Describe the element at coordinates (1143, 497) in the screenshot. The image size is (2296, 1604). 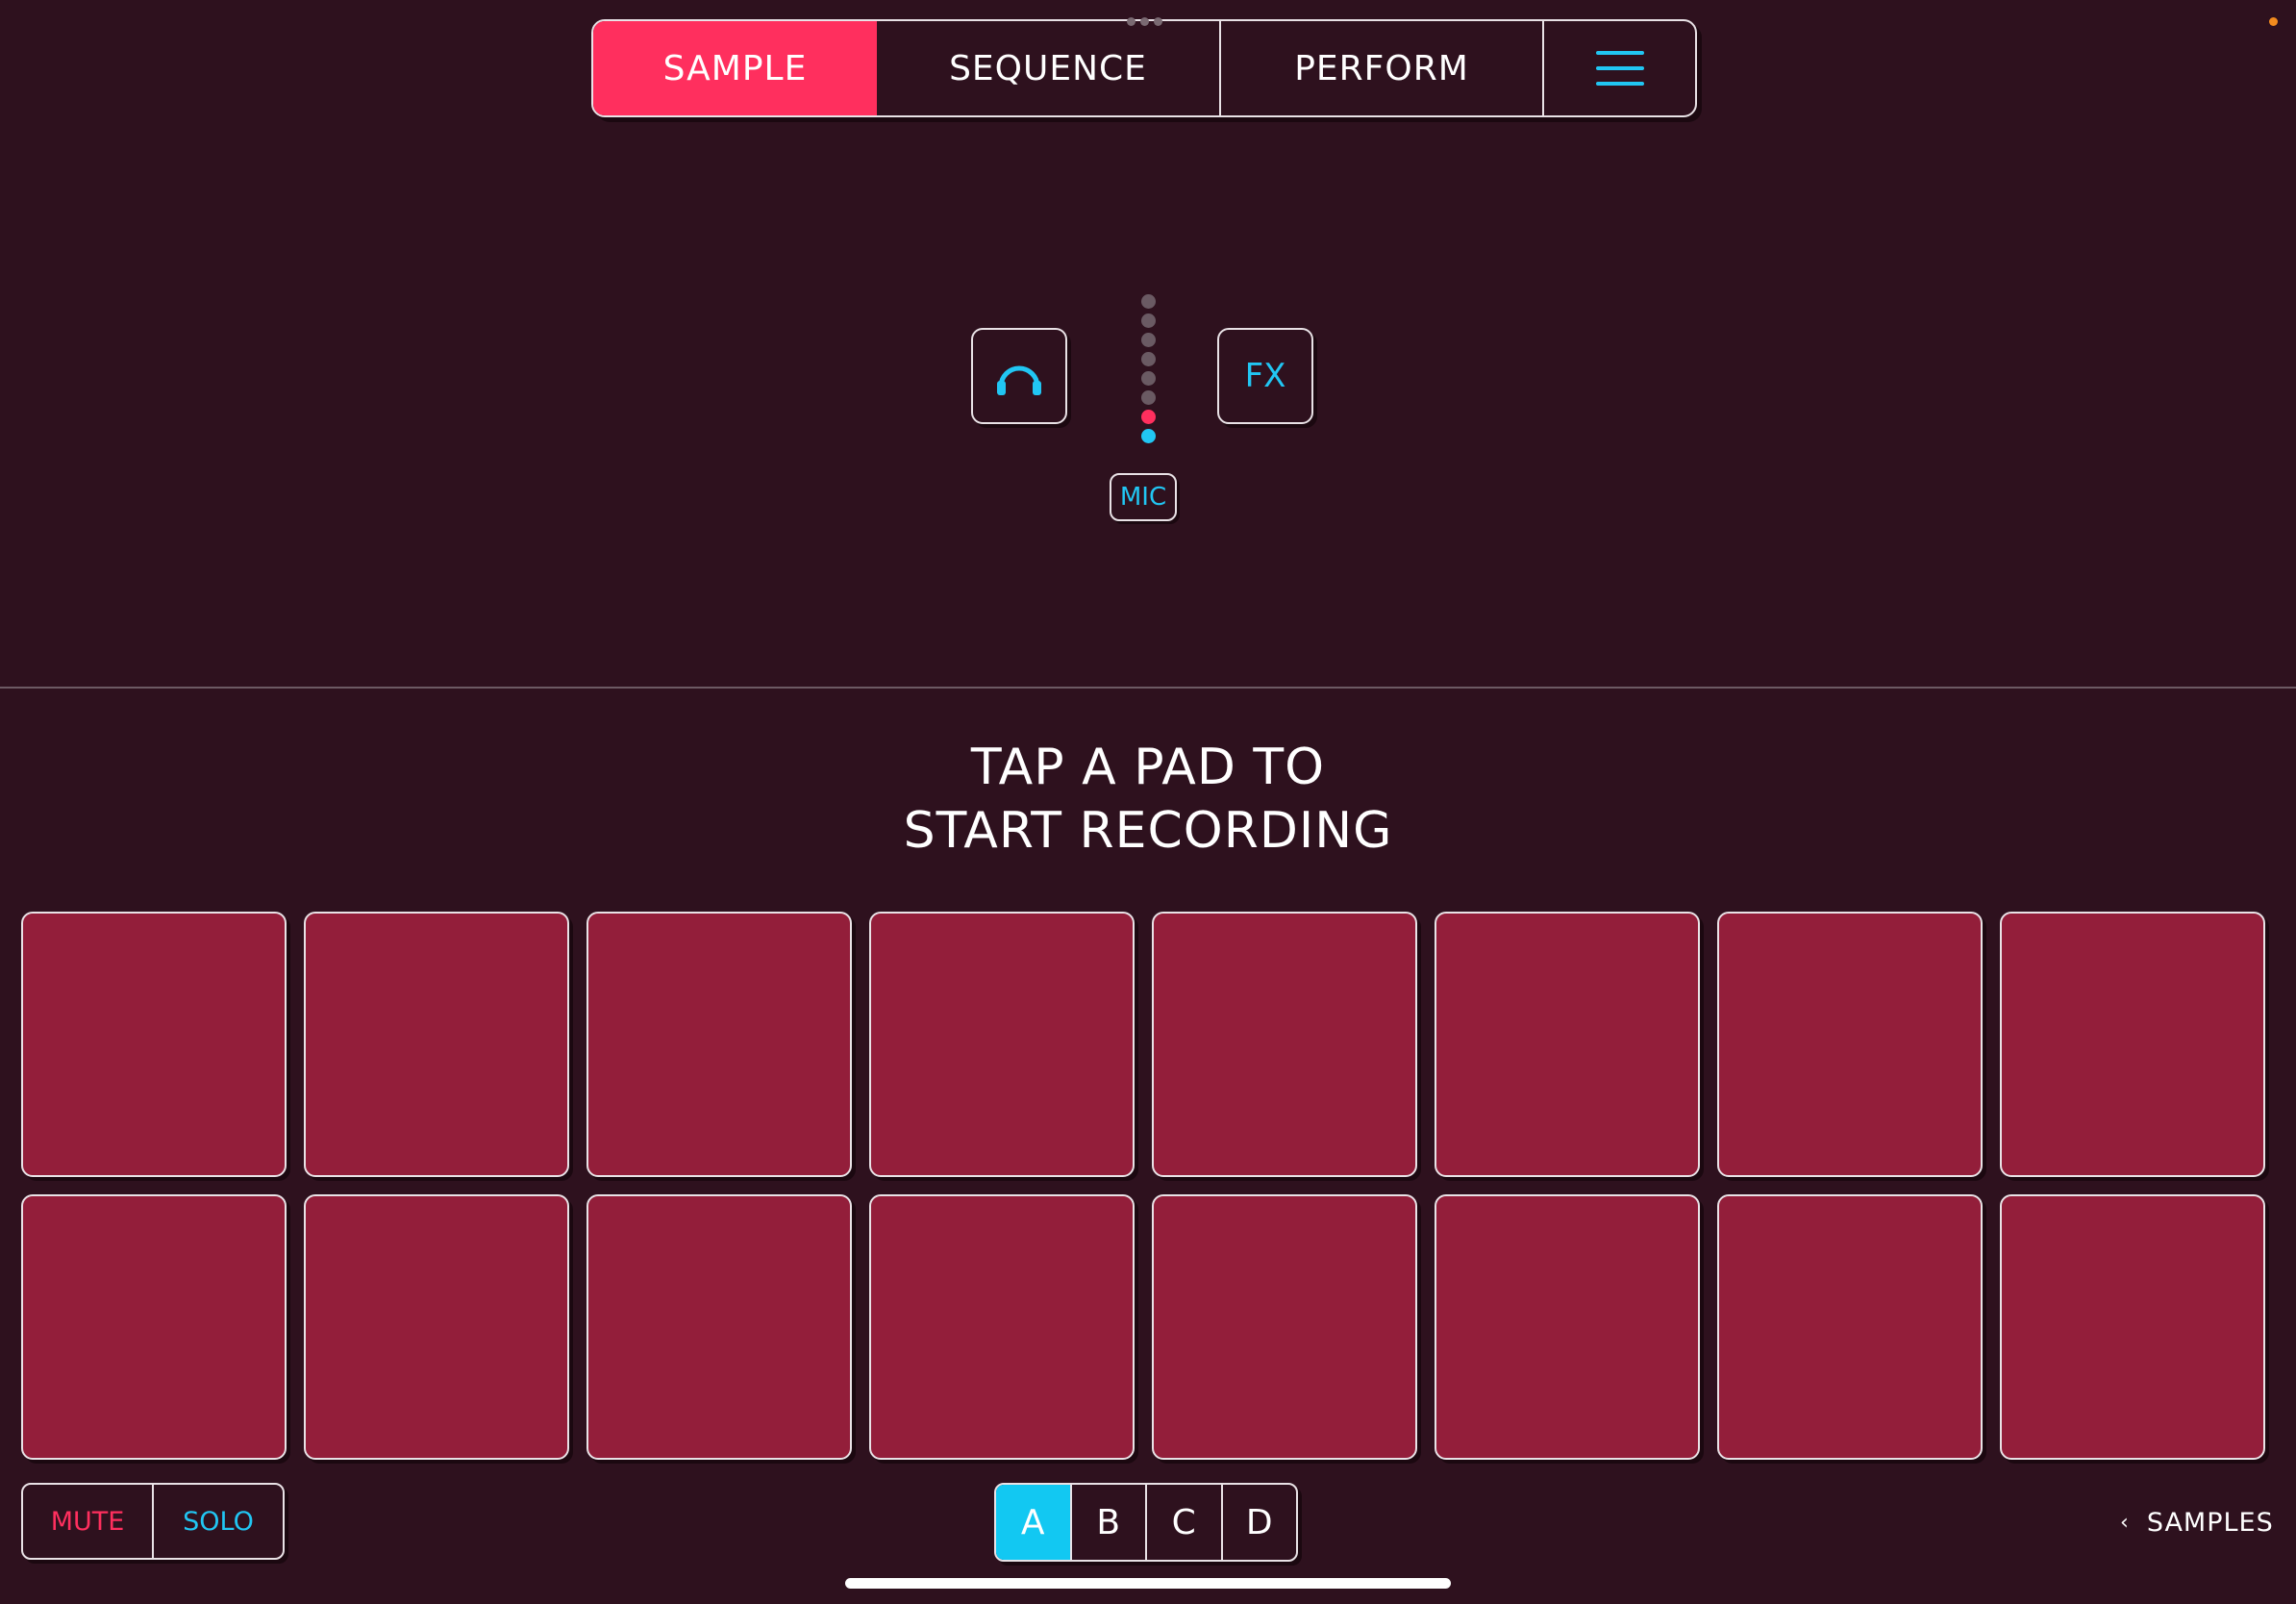
I see `mic-source-button: MIC` at that location.